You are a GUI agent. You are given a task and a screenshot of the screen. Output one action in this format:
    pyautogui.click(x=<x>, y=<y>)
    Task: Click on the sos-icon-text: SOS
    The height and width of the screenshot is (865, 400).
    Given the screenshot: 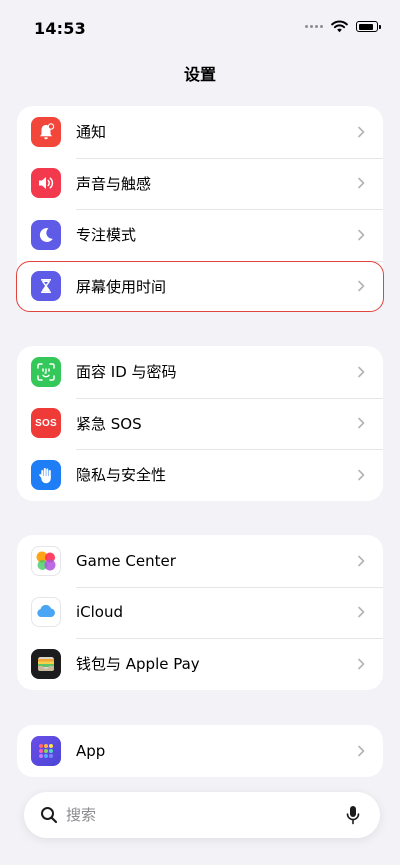 What is the action you would take?
    pyautogui.click(x=46, y=423)
    